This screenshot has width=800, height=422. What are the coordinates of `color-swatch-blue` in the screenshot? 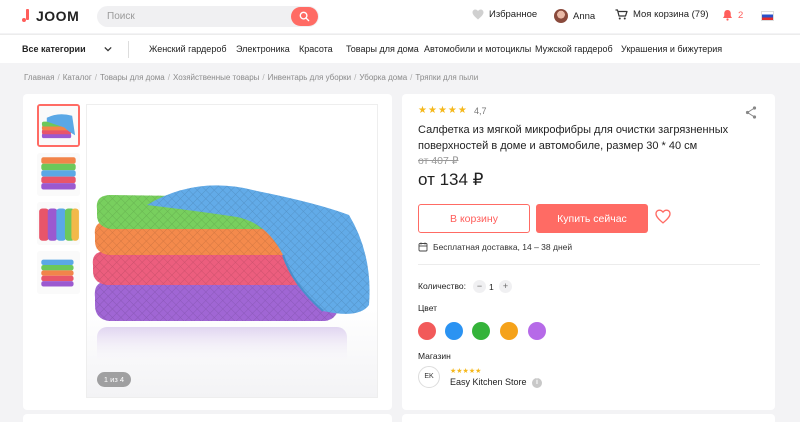 It's located at (454, 331).